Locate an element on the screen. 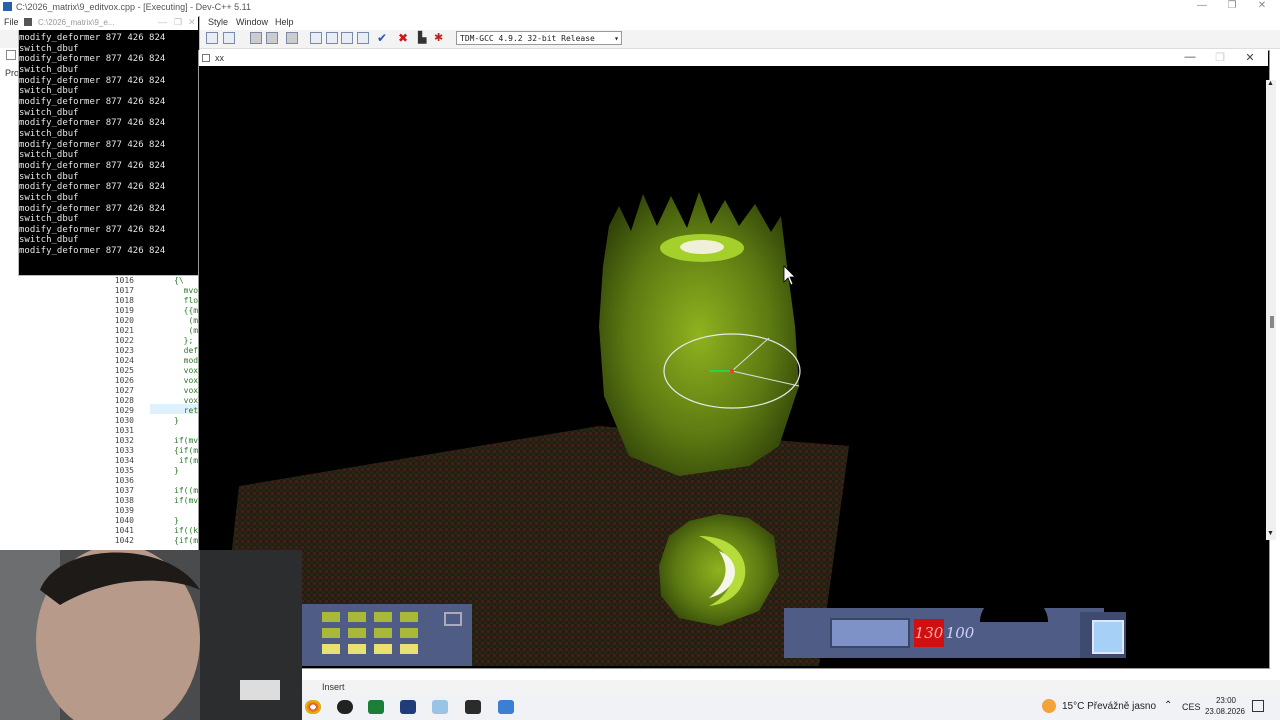 The image size is (1280, 720). line-number: 1036 is located at coordinates (124, 480).